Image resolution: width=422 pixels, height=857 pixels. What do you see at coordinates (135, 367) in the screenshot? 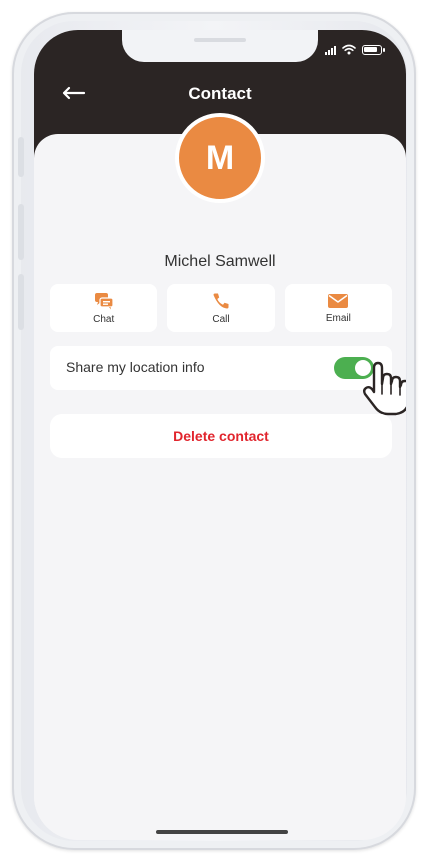
I see `location-share-label: Share my location info` at bounding box center [135, 367].